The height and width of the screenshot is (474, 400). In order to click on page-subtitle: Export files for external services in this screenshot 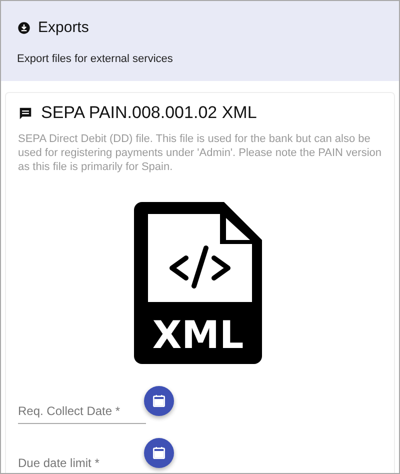, I will do `click(95, 59)`.